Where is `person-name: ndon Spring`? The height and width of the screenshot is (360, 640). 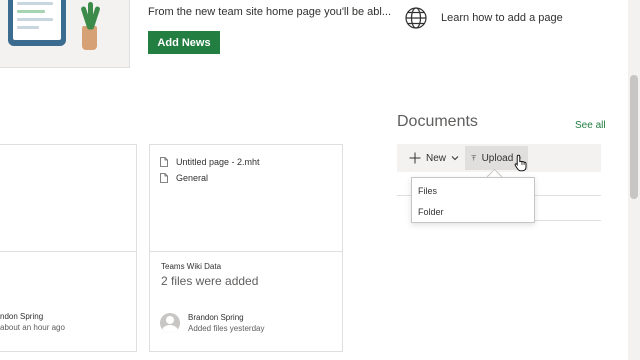 person-name: ndon Spring is located at coordinates (22, 316).